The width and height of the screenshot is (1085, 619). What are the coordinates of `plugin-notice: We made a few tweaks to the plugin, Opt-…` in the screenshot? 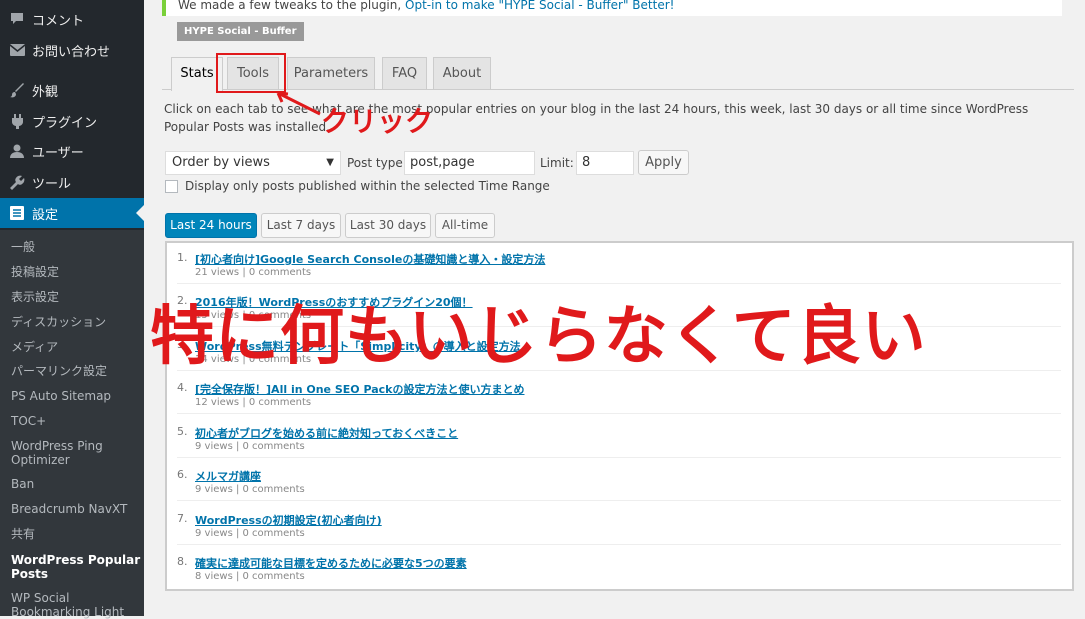 It's located at (612, 8).